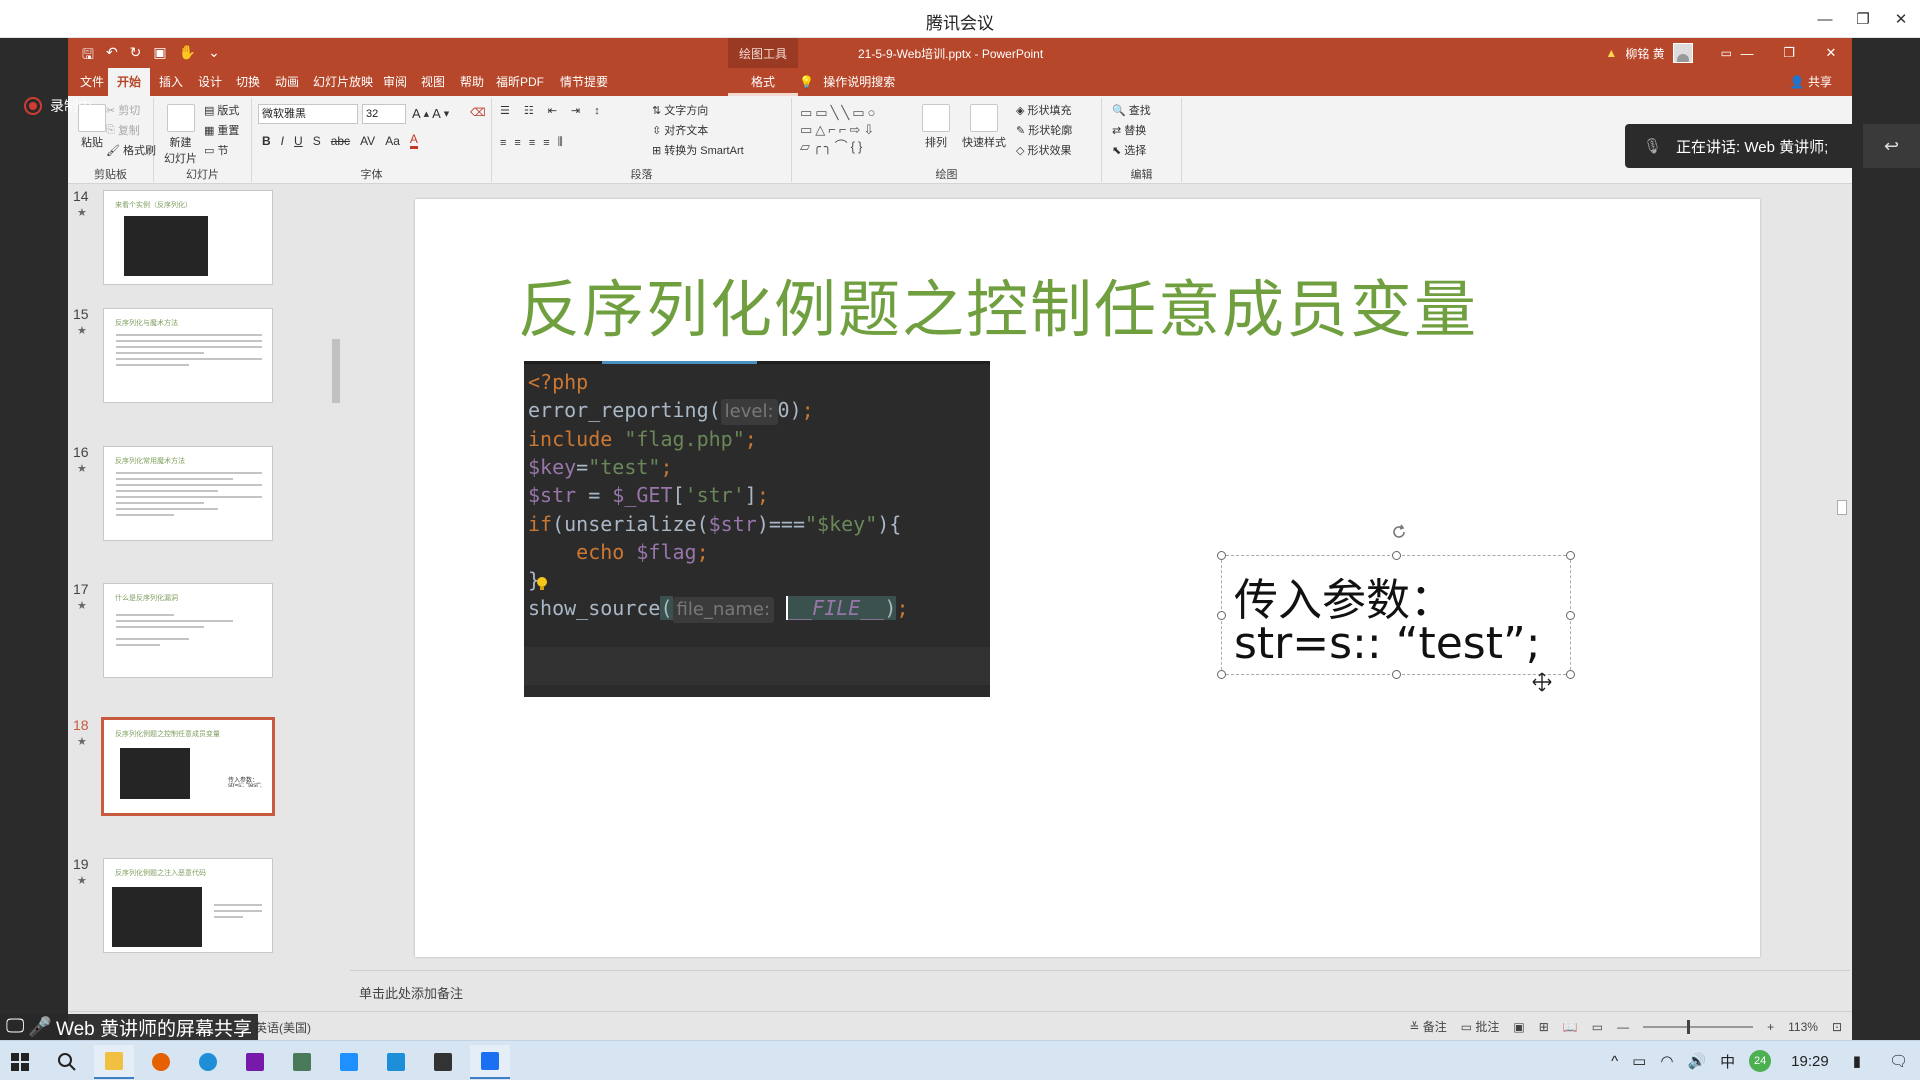 The height and width of the screenshot is (1080, 1920). What do you see at coordinates (187, 56) in the screenshot?
I see `touch-mode-icon: ✋` at bounding box center [187, 56].